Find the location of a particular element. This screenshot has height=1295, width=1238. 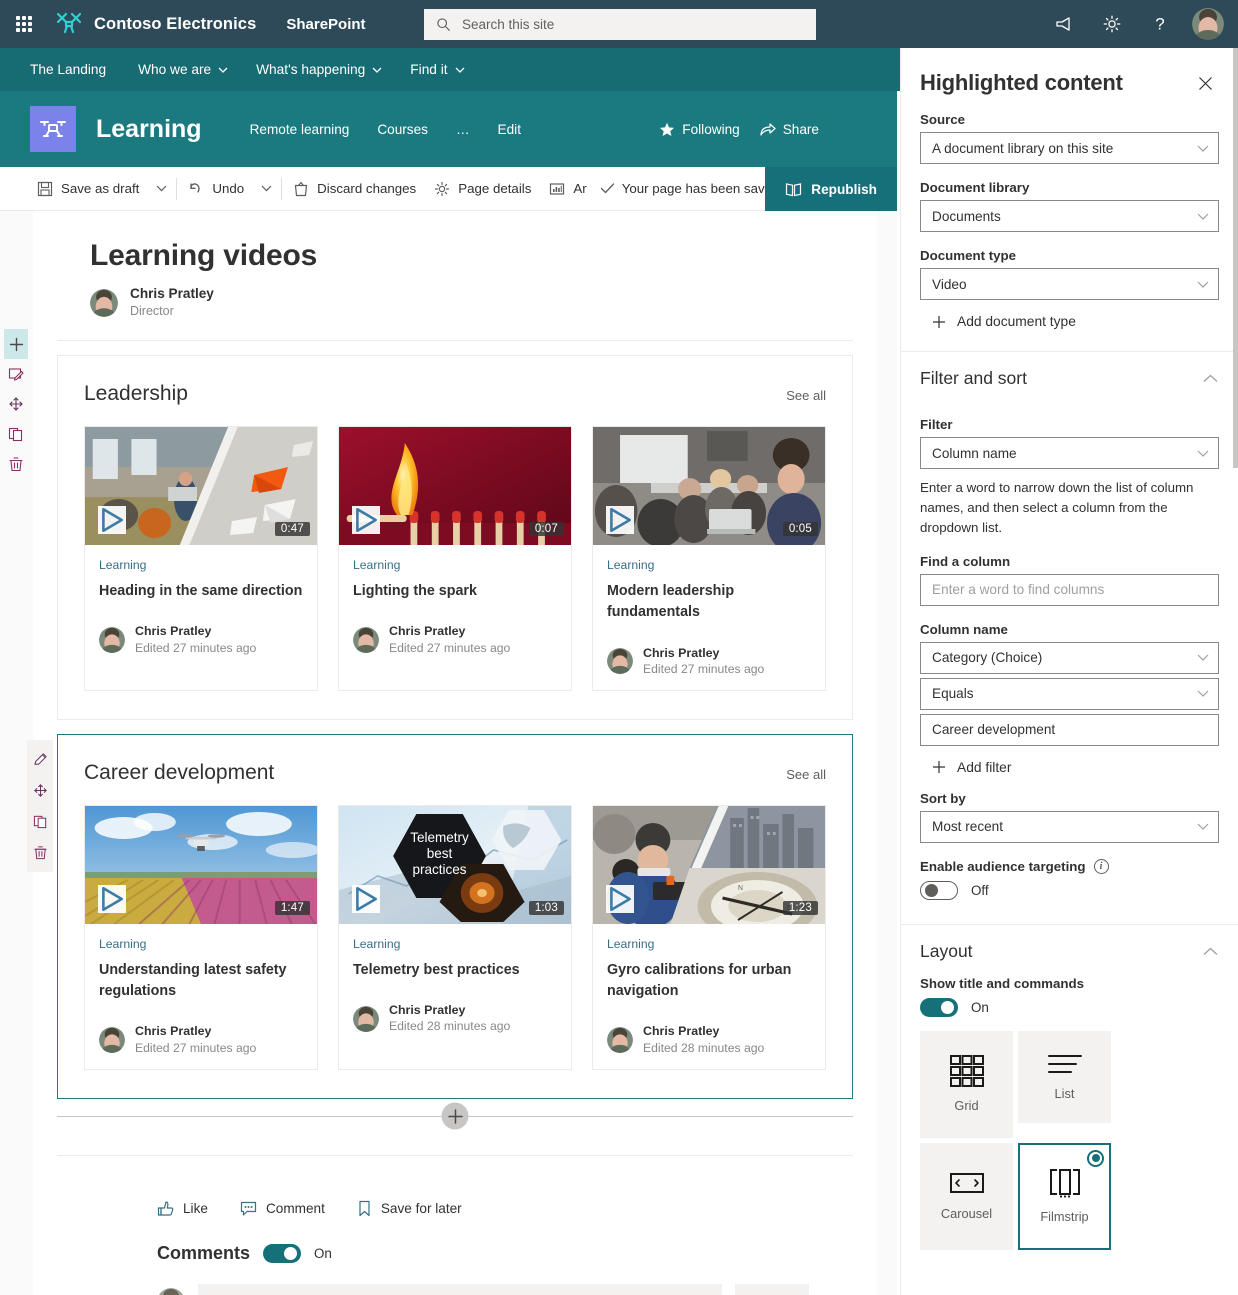

discard-changes-button: Discard changes is located at coordinates (354, 189).